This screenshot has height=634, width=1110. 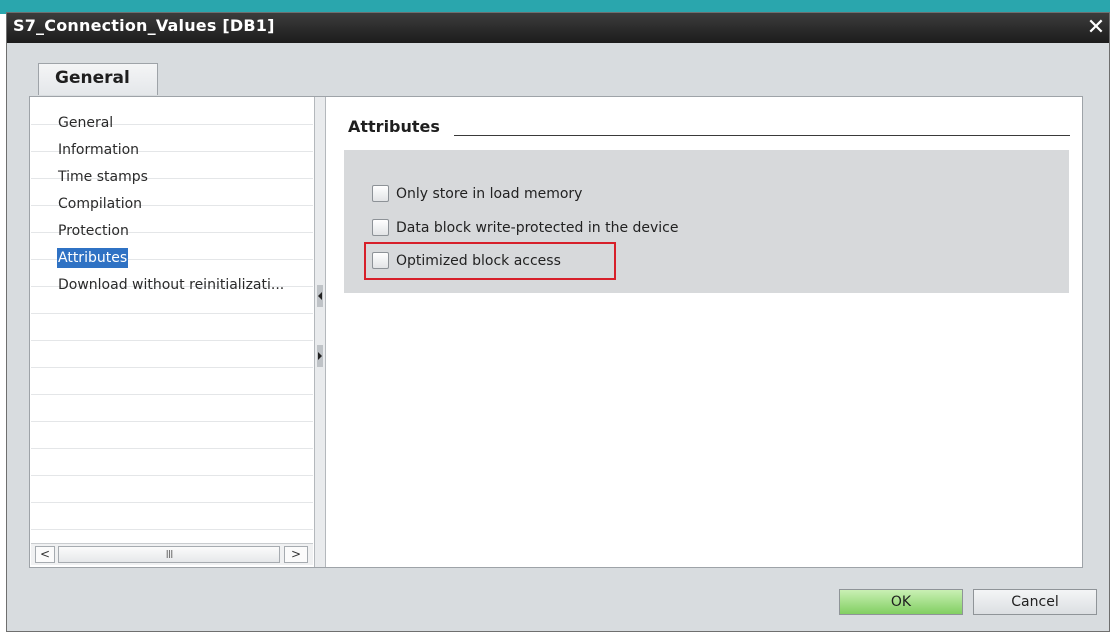 I want to click on write-protected-checkbox, so click(x=380, y=227).